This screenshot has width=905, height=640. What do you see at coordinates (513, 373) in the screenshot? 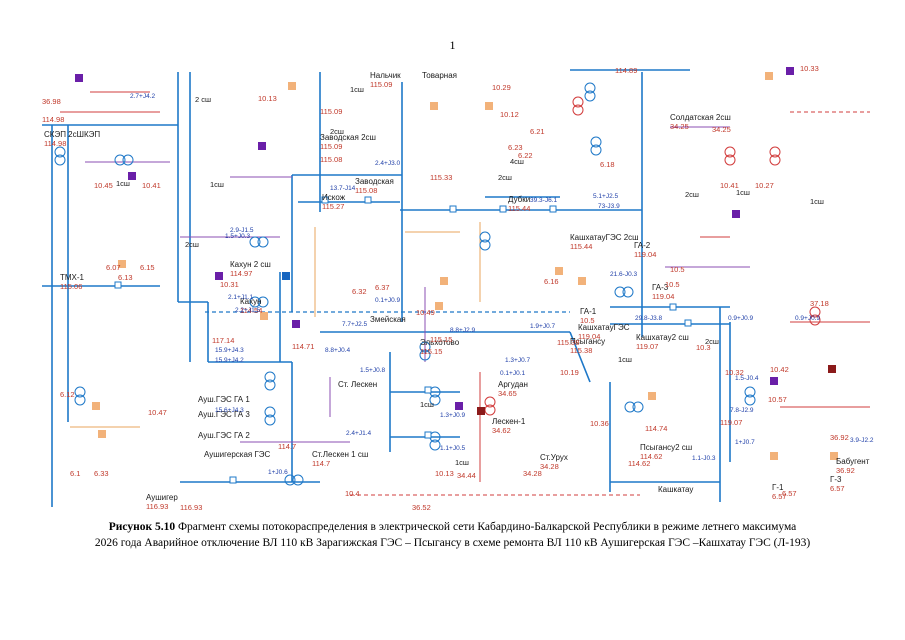
I see `power-flow-label: 0.1+J0.1` at bounding box center [513, 373].